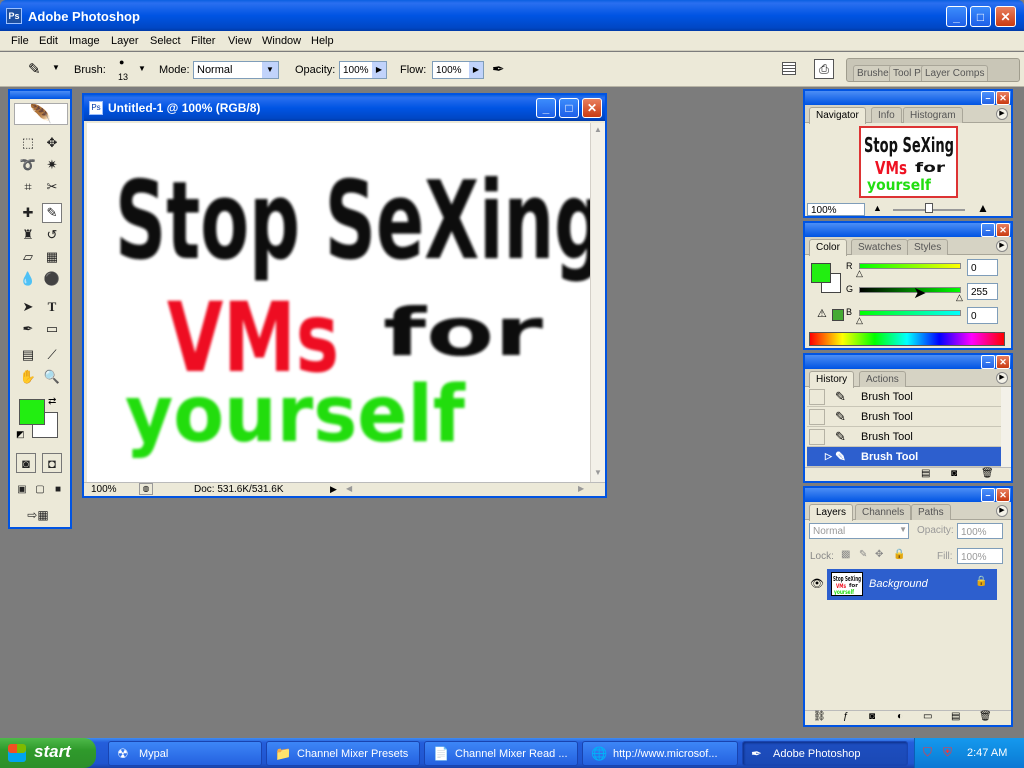 This screenshot has width=1024, height=768. What do you see at coordinates (910, 313) in the screenshot?
I see `b-slider` at bounding box center [910, 313].